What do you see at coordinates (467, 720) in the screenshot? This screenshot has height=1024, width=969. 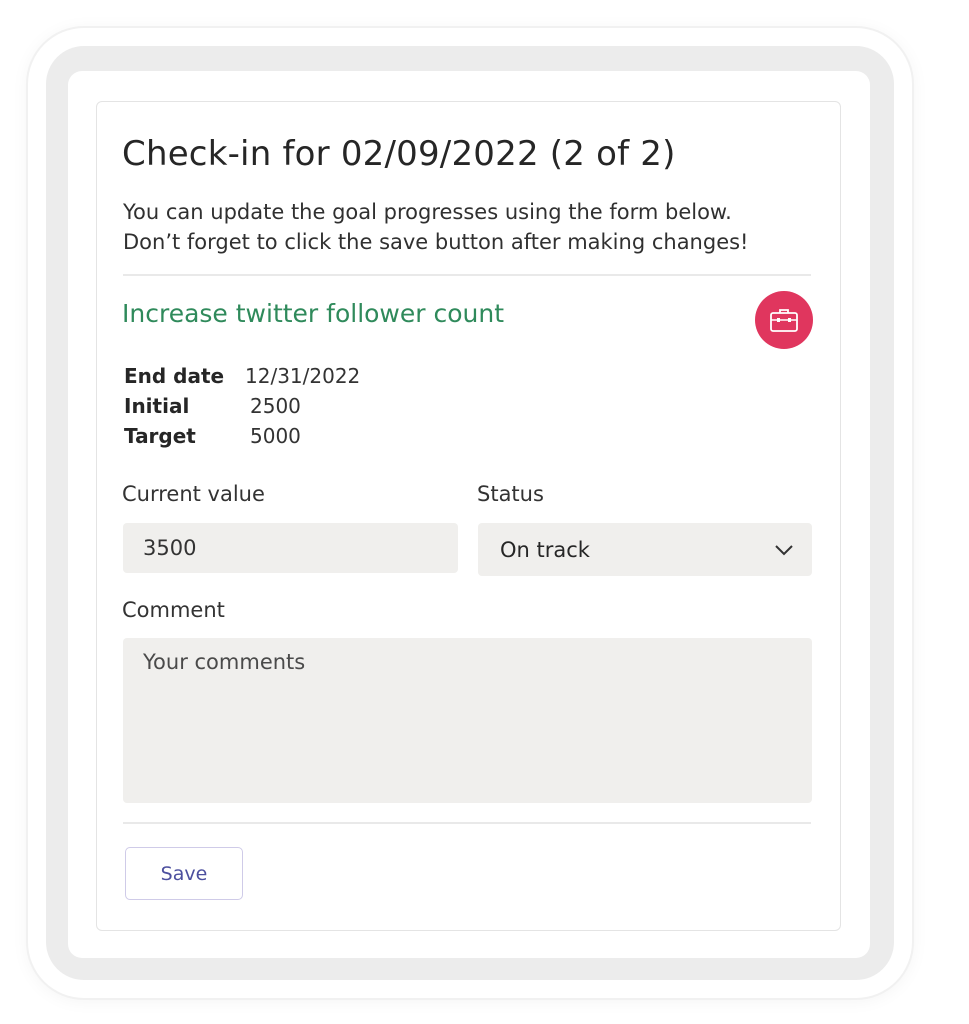 I see `comment-textarea: Your comments` at bounding box center [467, 720].